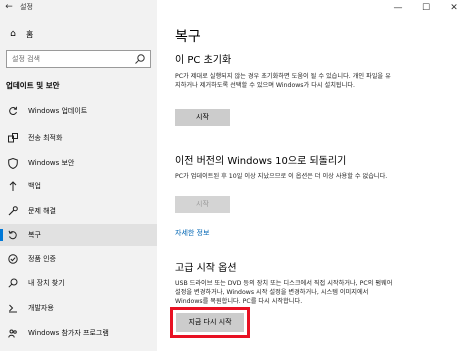  What do you see at coordinates (78, 138) in the screenshot?
I see `sidebar-item-delivery-optimization: 전송 최적화` at bounding box center [78, 138].